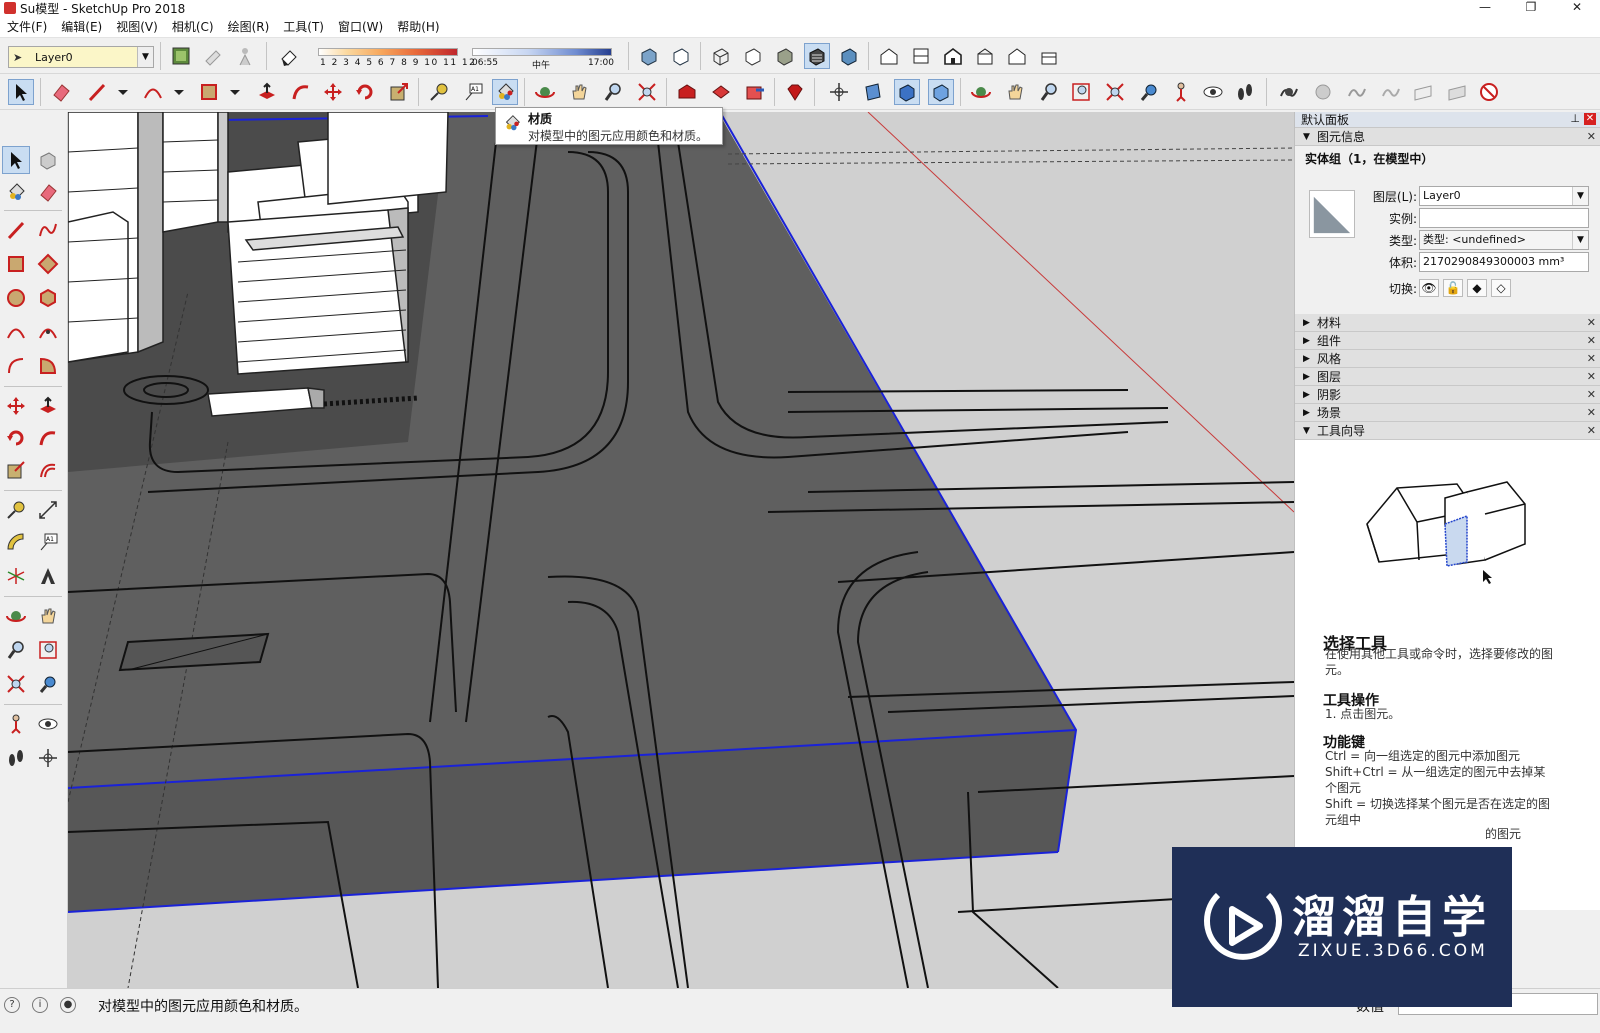  What do you see at coordinates (981, 92) in the screenshot?
I see `orbit-tool-2-icon` at bounding box center [981, 92].